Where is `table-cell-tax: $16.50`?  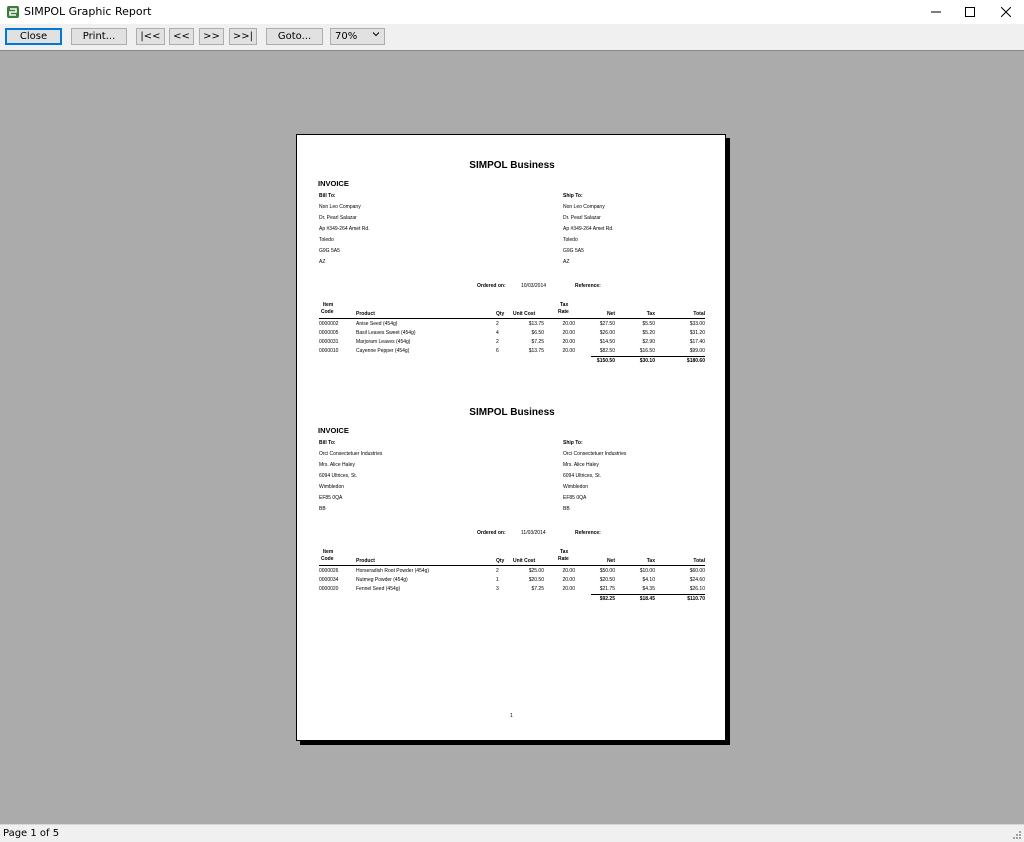 table-cell-tax: $16.50 is located at coordinates (647, 351).